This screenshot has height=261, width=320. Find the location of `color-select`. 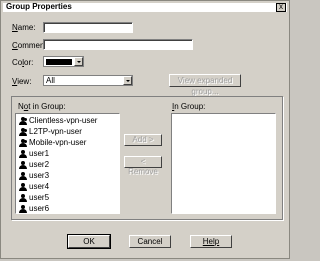

color-select is located at coordinates (63, 61).